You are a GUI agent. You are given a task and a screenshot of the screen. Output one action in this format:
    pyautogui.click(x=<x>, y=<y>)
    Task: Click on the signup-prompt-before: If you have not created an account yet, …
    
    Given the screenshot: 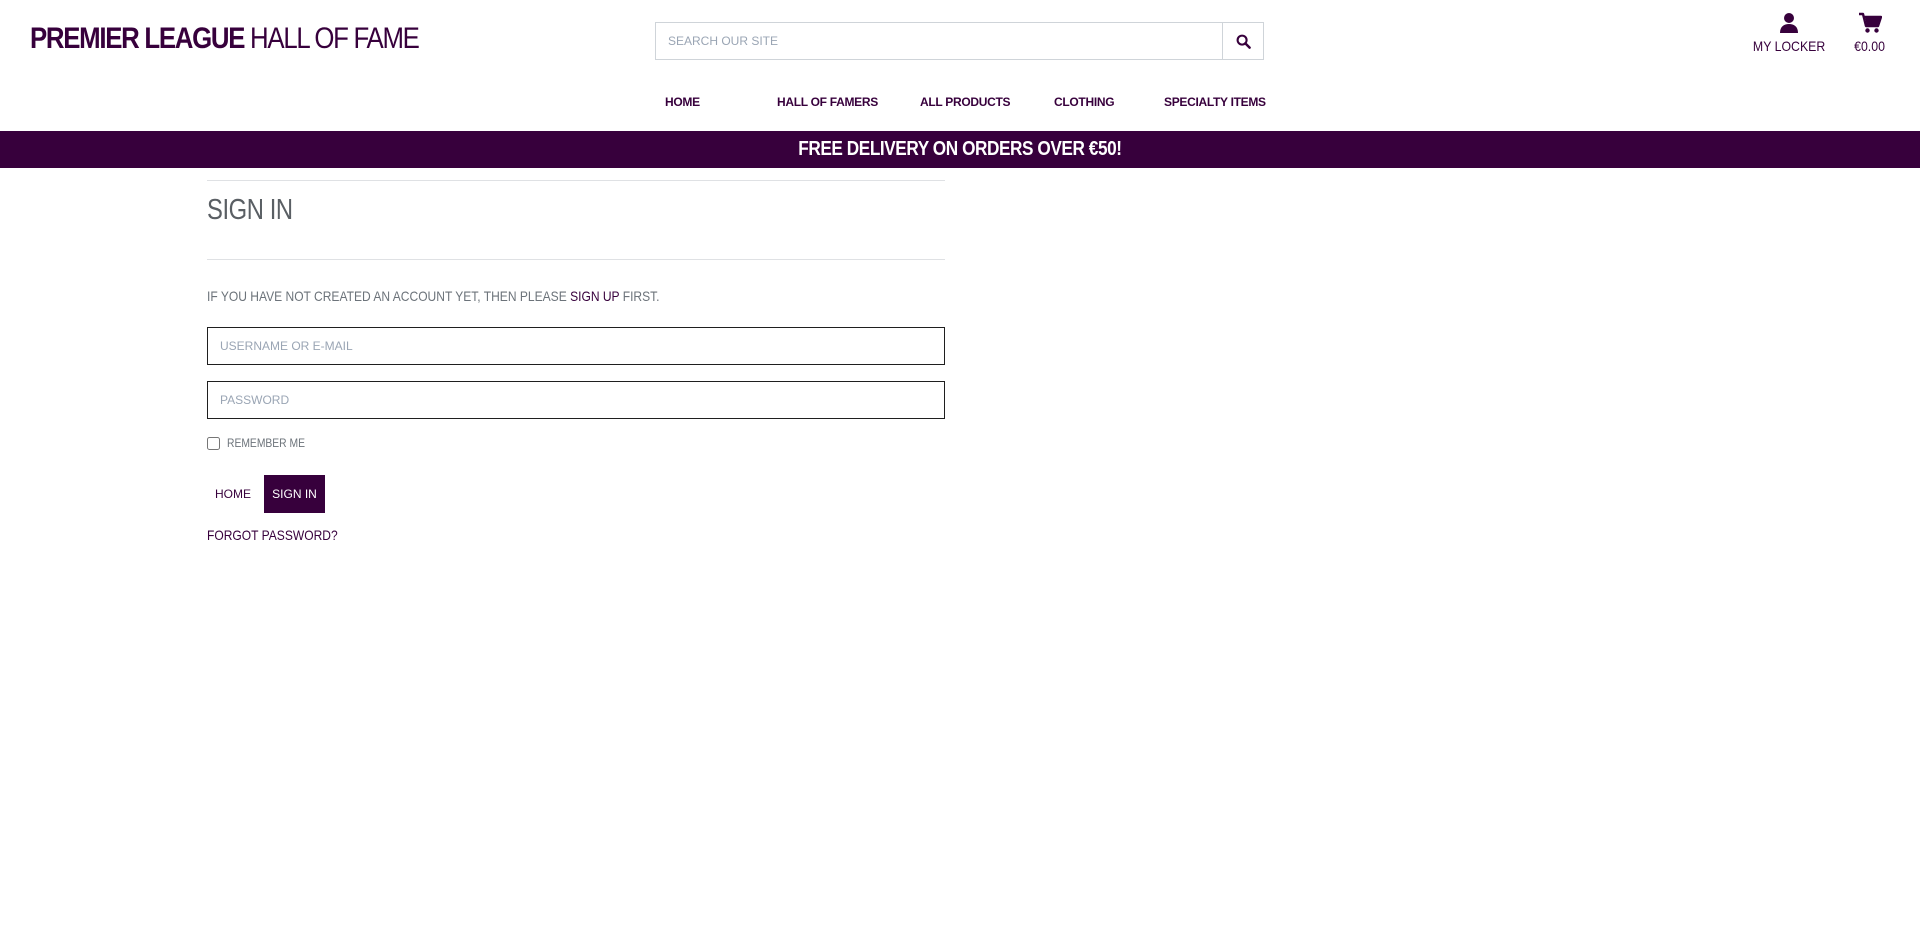 What is the action you would take?
    pyautogui.click(x=387, y=296)
    